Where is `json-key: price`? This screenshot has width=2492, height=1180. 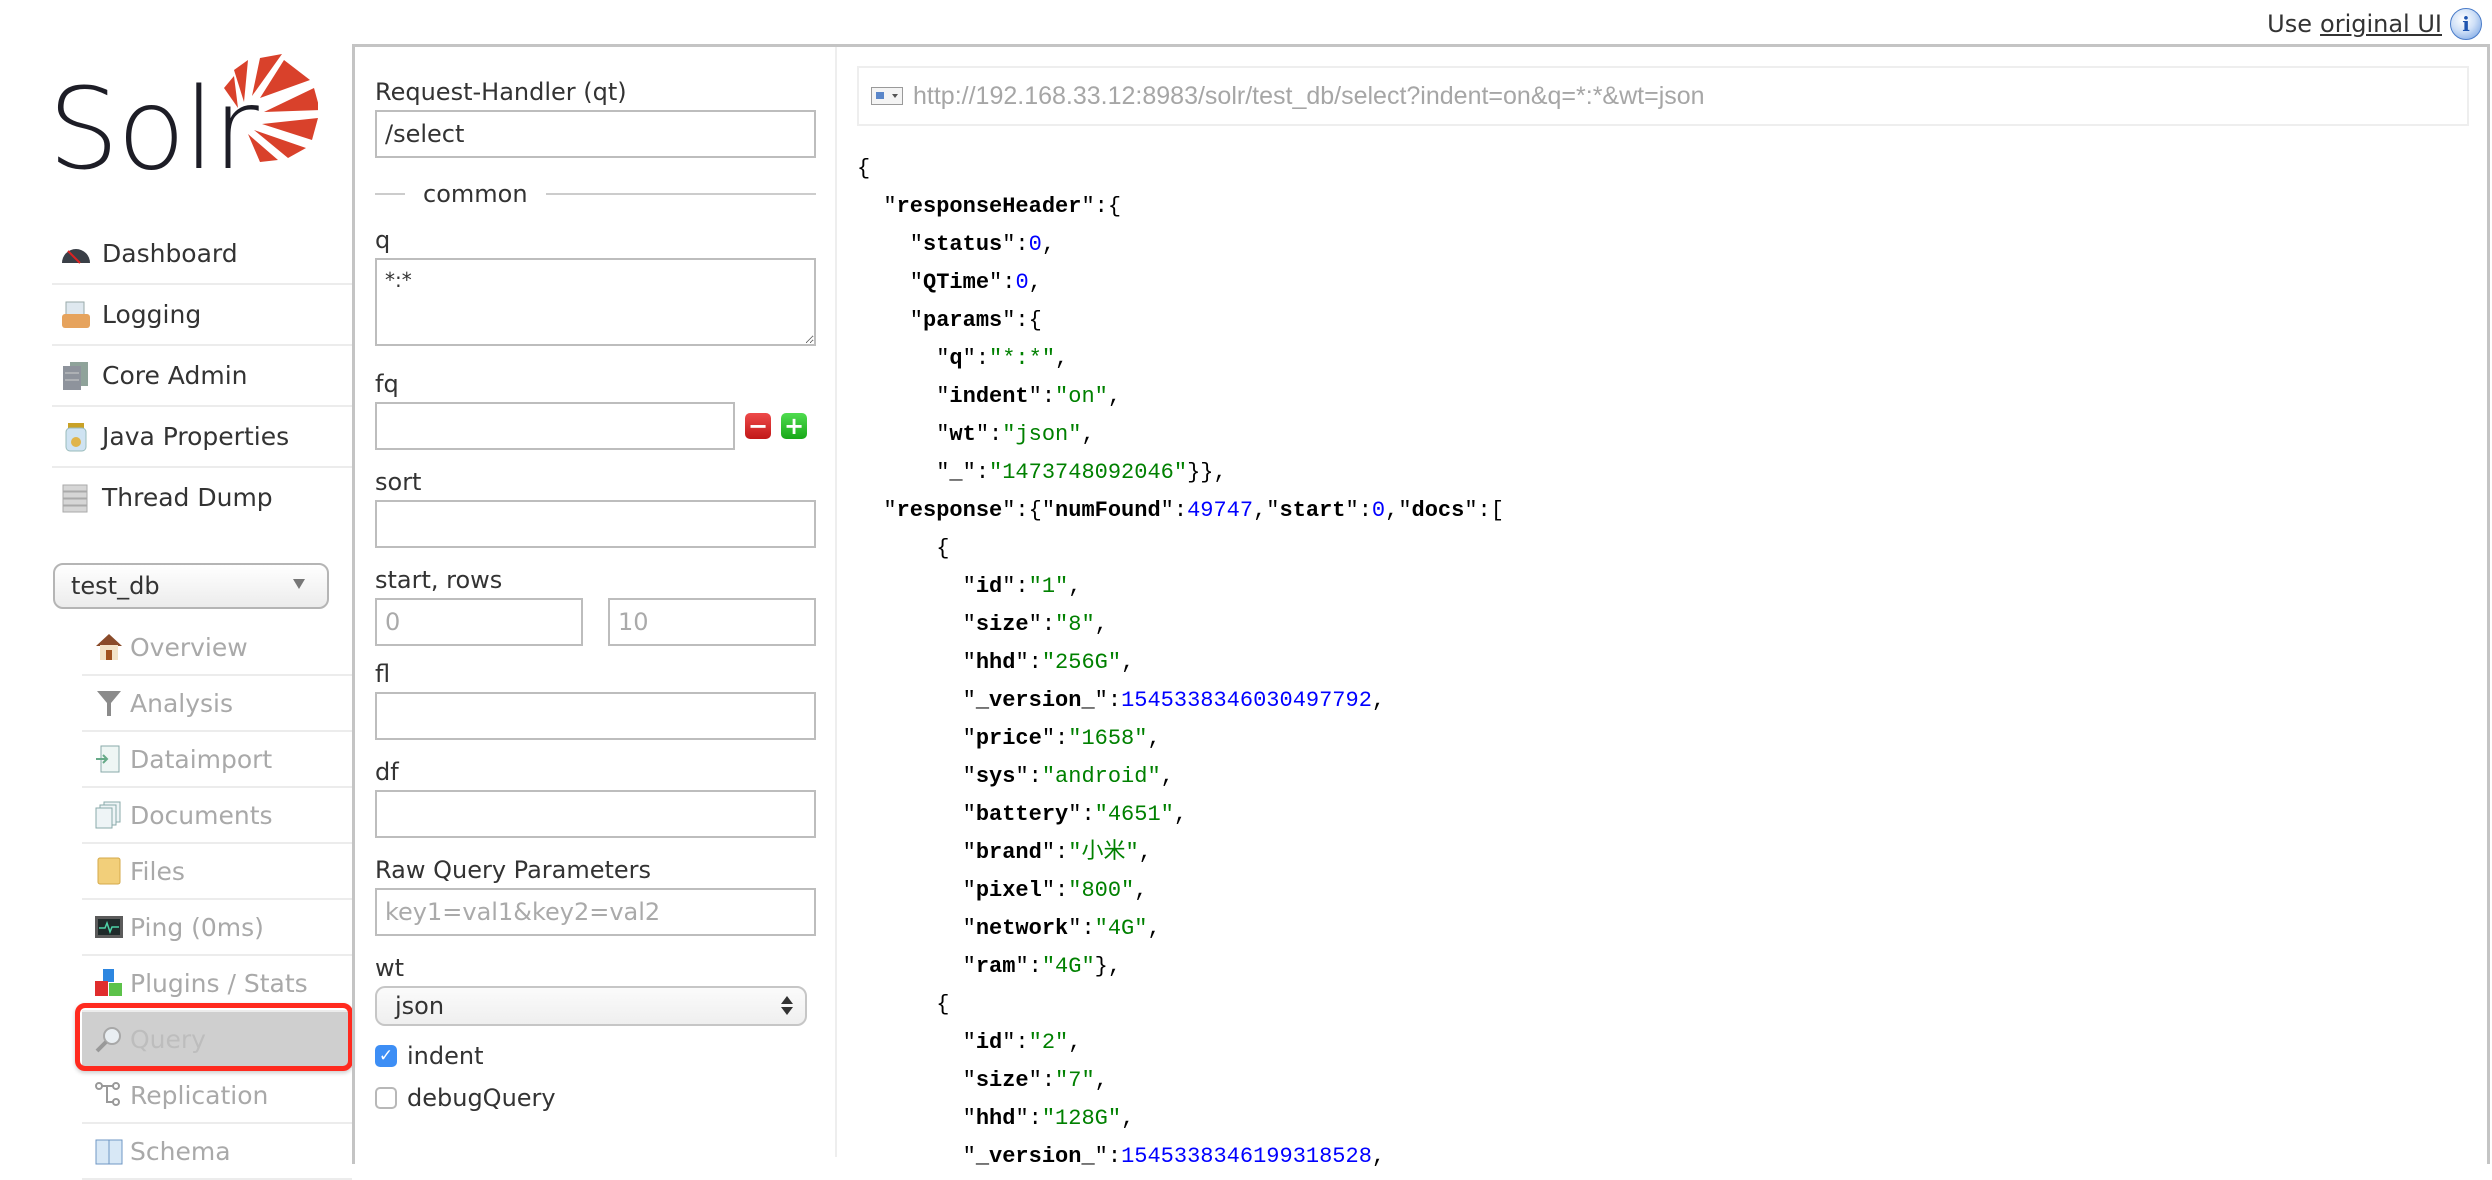
json-key: price is located at coordinates (1008, 738).